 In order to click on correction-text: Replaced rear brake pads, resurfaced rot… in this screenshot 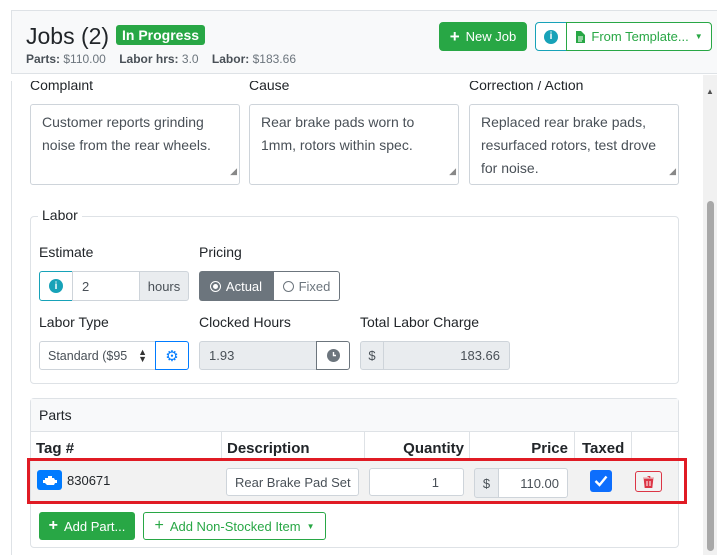, I will do `click(569, 145)`.